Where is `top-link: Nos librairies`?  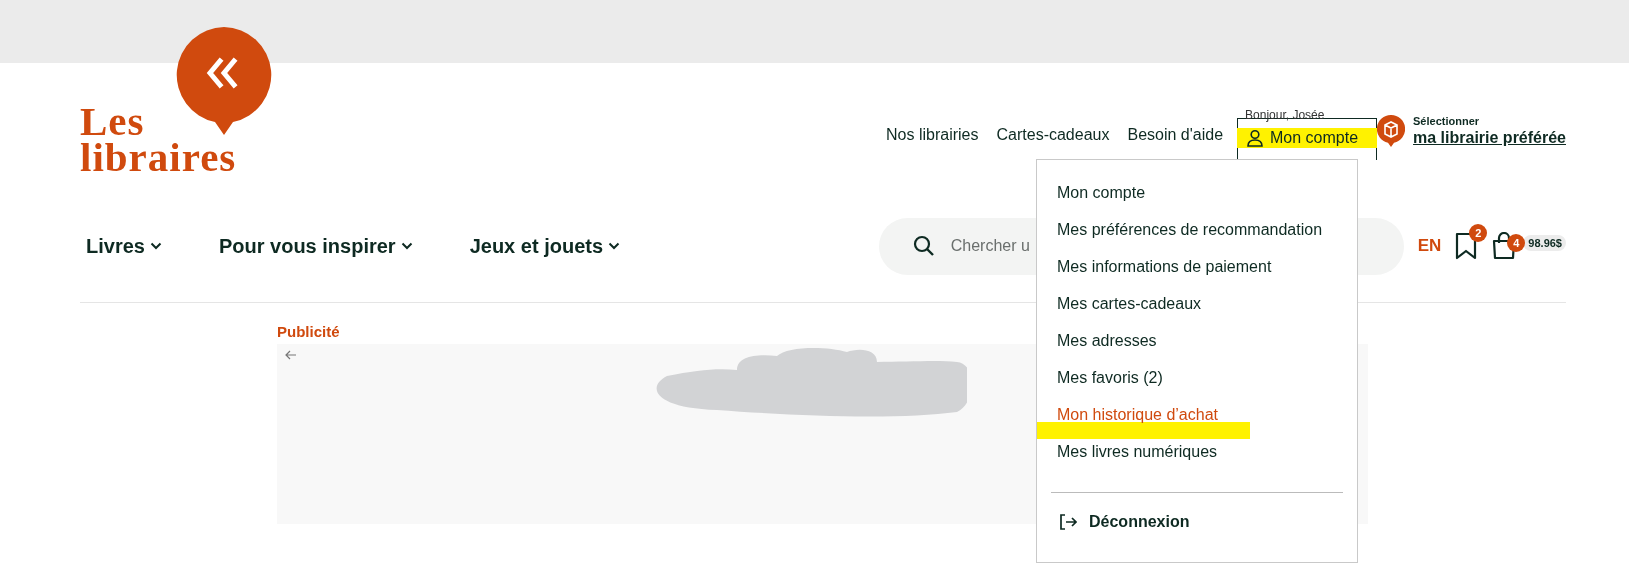 top-link: Nos librairies is located at coordinates (932, 135).